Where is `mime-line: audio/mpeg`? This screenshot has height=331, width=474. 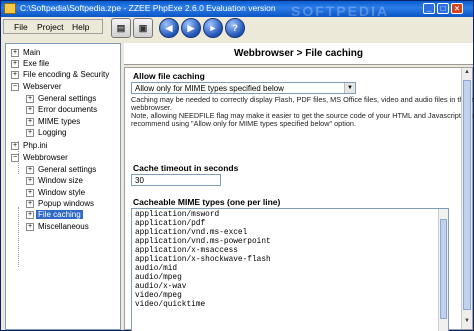 mime-line: audio/mpeg is located at coordinates (158, 278).